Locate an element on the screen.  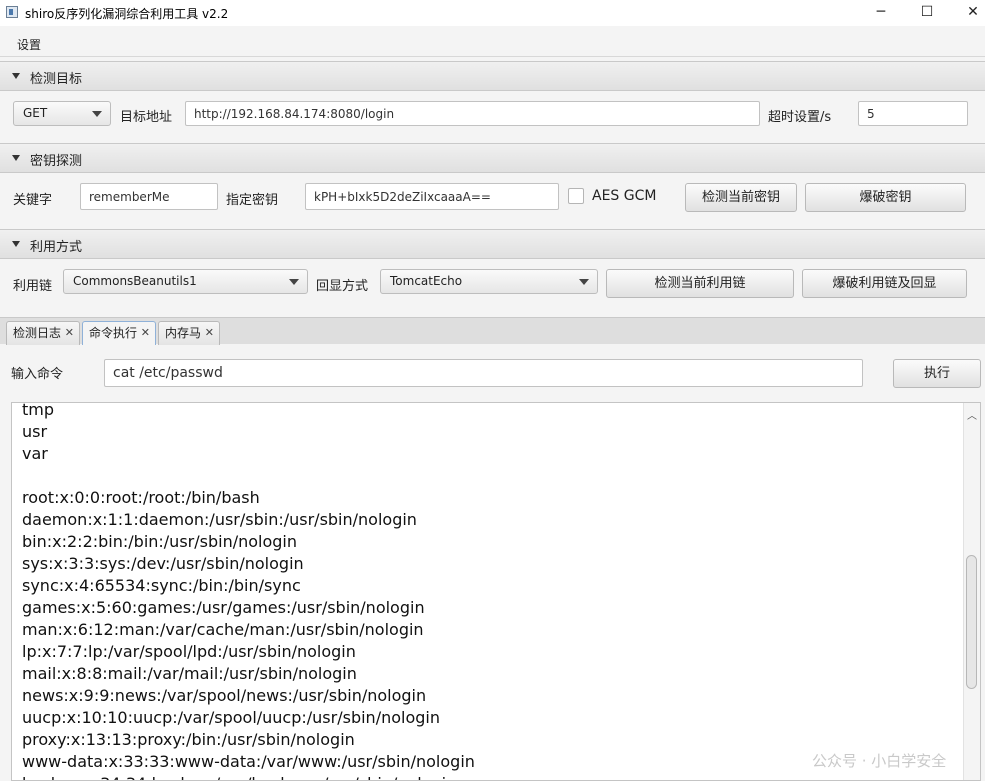
tab-bar: 检测日志 ✕ 命令执行 ✕ 内存马 ✕ is located at coordinates (492, 331).